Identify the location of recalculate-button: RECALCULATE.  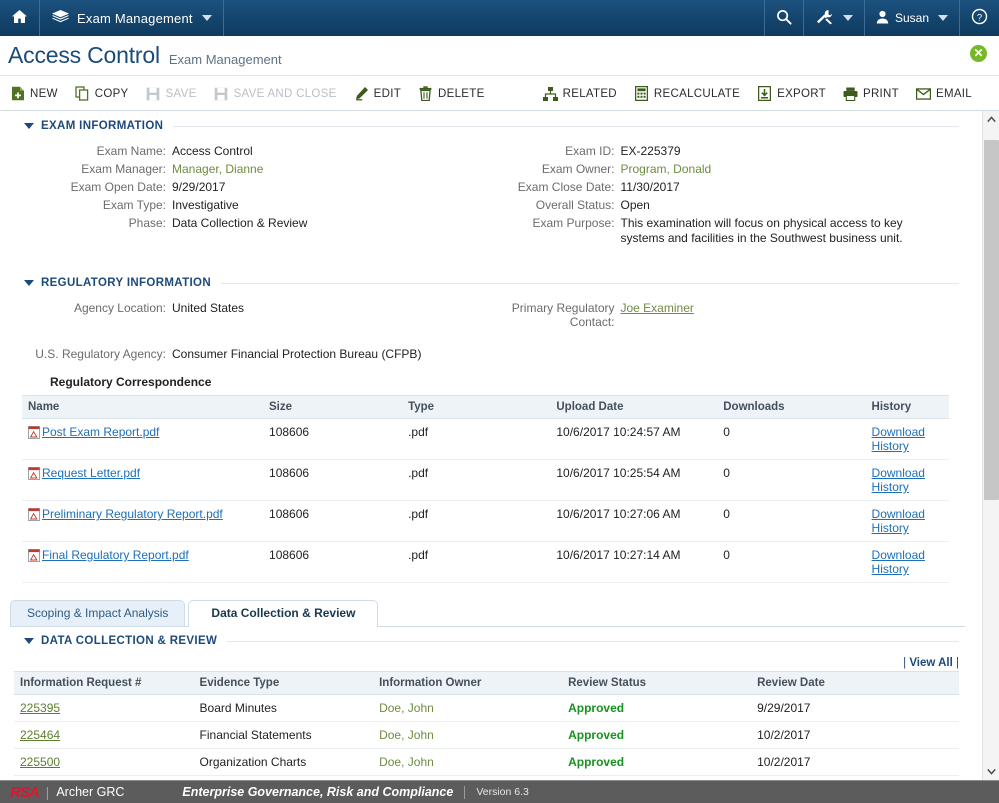
(691, 94).